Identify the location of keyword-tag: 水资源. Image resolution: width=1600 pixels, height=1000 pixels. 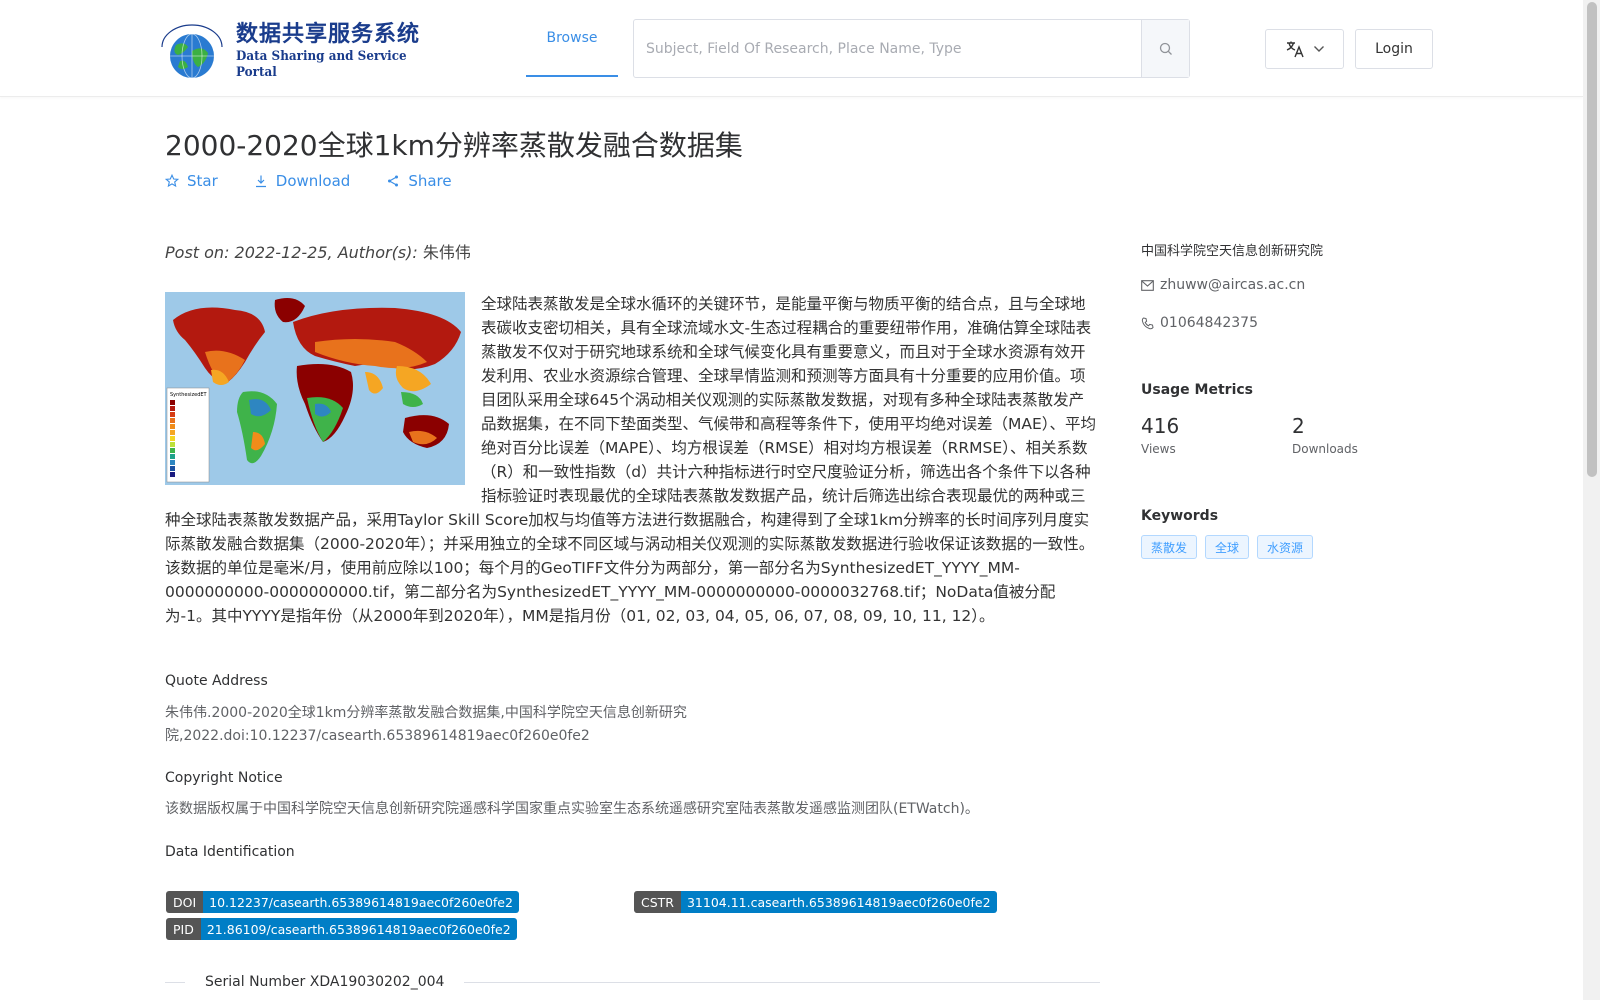
(1285, 547).